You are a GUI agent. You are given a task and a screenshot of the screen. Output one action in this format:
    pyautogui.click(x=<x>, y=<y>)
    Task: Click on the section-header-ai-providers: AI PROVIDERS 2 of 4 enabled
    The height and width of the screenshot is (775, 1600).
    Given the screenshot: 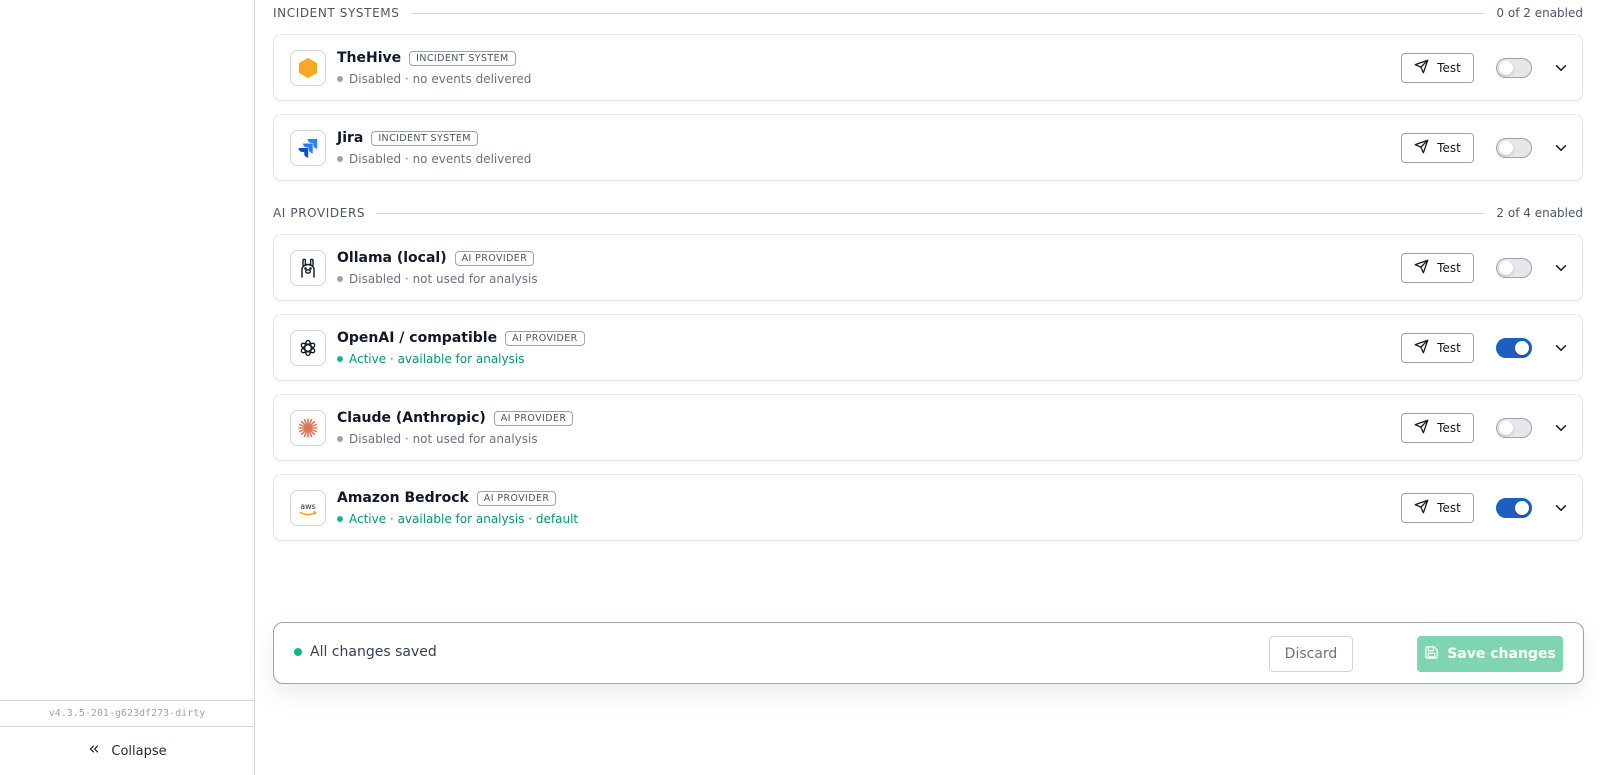 What is the action you would take?
    pyautogui.click(x=928, y=213)
    